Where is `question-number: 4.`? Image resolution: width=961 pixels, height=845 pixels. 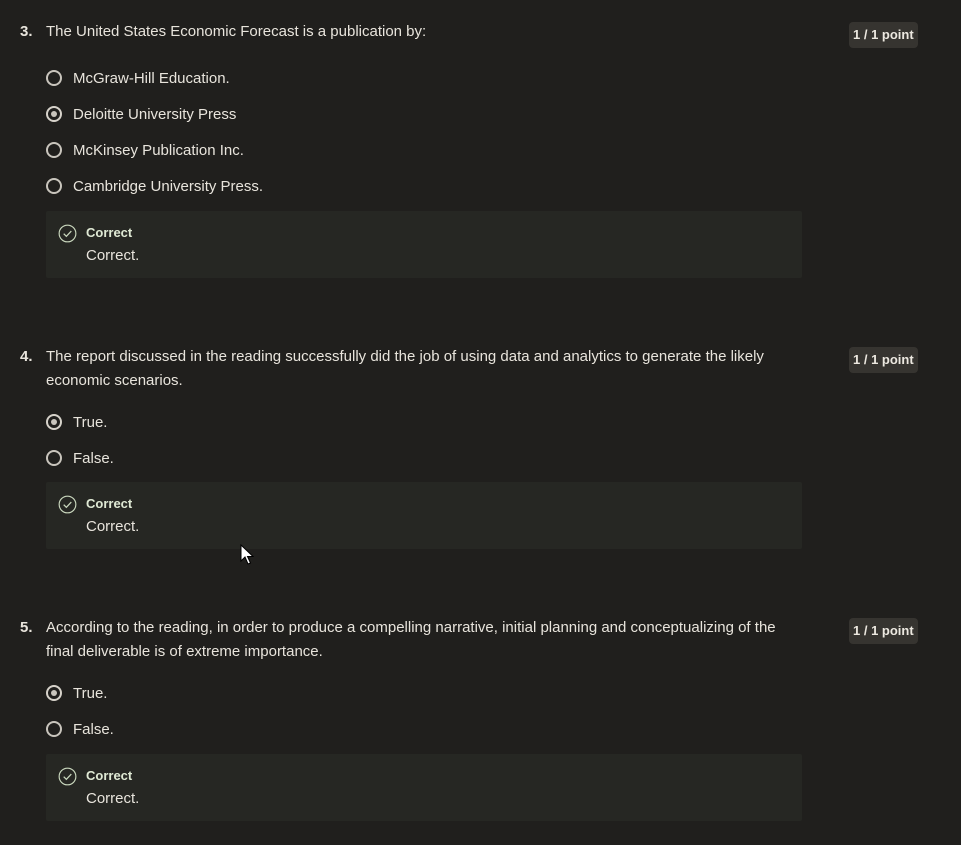 question-number: 4. is located at coordinates (26, 356).